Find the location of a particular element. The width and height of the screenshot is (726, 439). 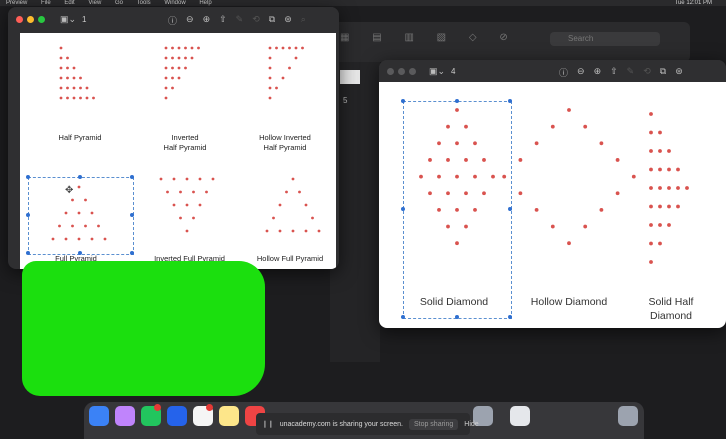

messages-badge-icon is located at coordinates (157, 407).